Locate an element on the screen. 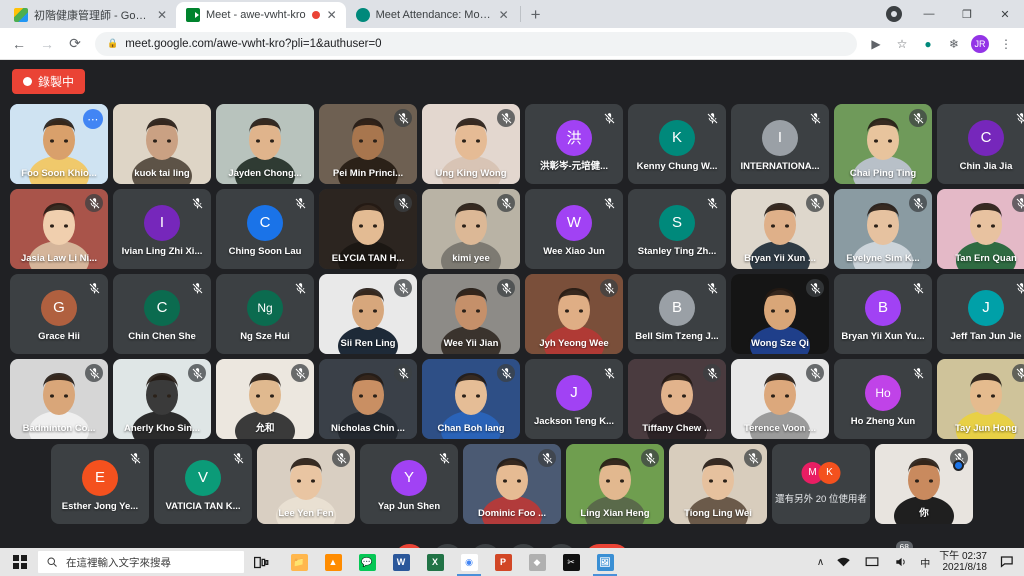  chrome-profile-icon is located at coordinates (894, 14).